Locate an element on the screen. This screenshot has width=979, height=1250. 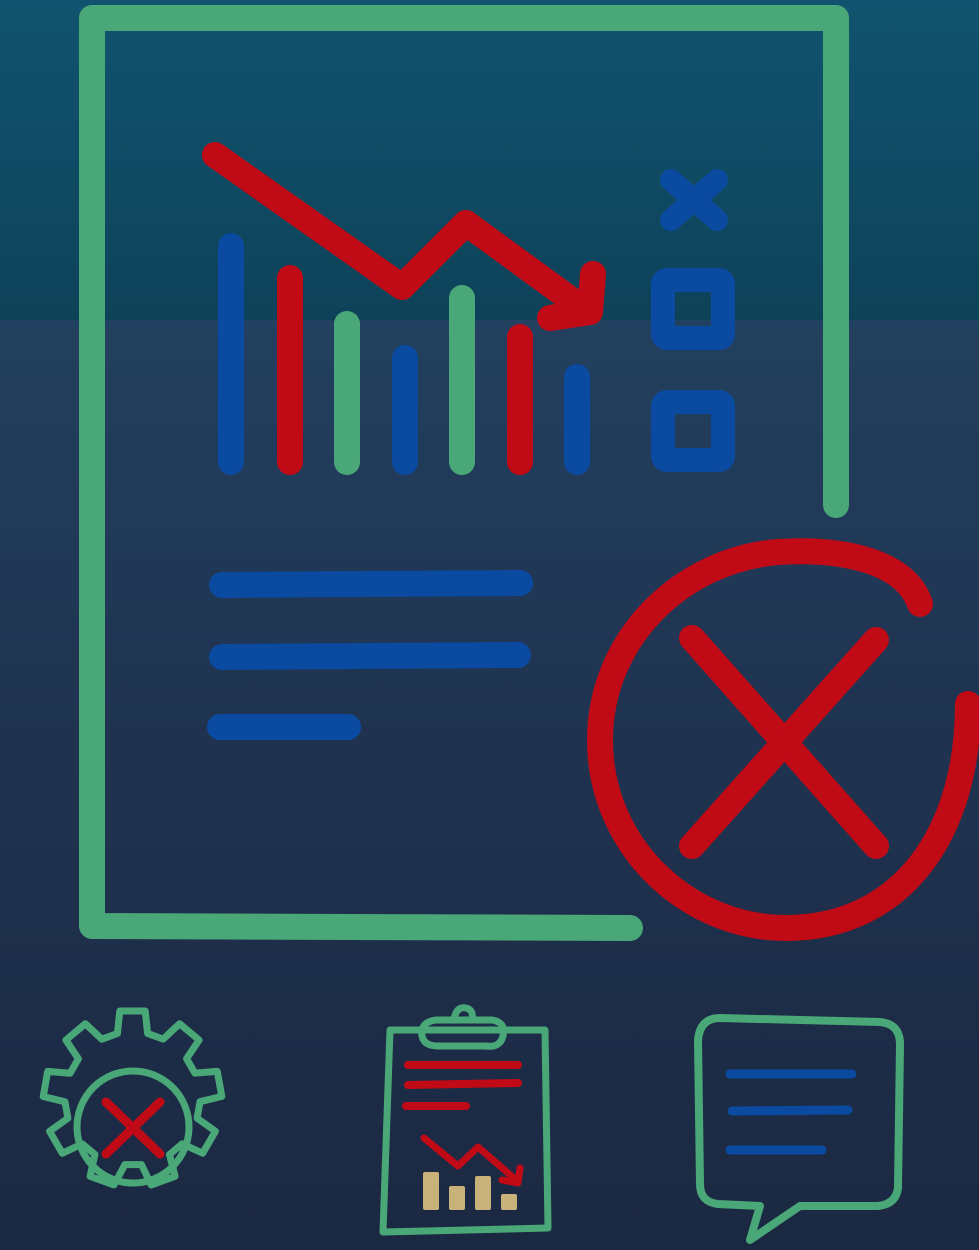
gear-error-icon is located at coordinates (132, 1098).